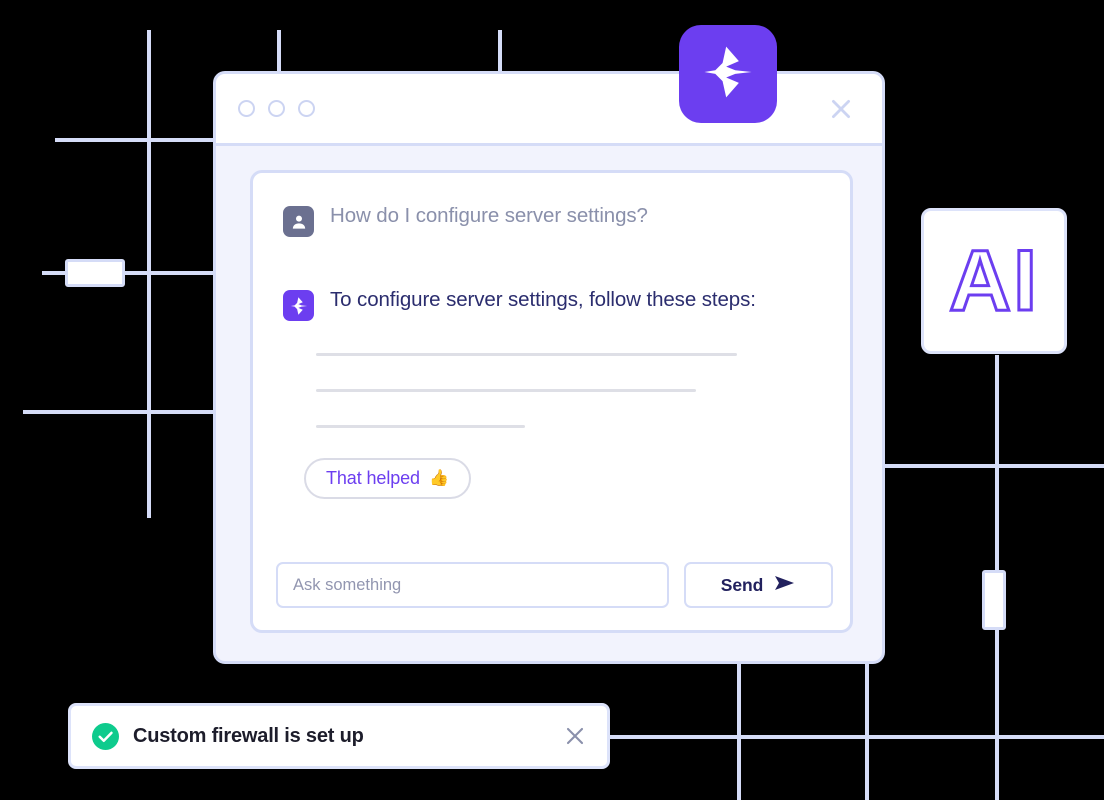  Describe the element at coordinates (248, 735) in the screenshot. I see `toast-message: Custom firewall is set up` at that location.